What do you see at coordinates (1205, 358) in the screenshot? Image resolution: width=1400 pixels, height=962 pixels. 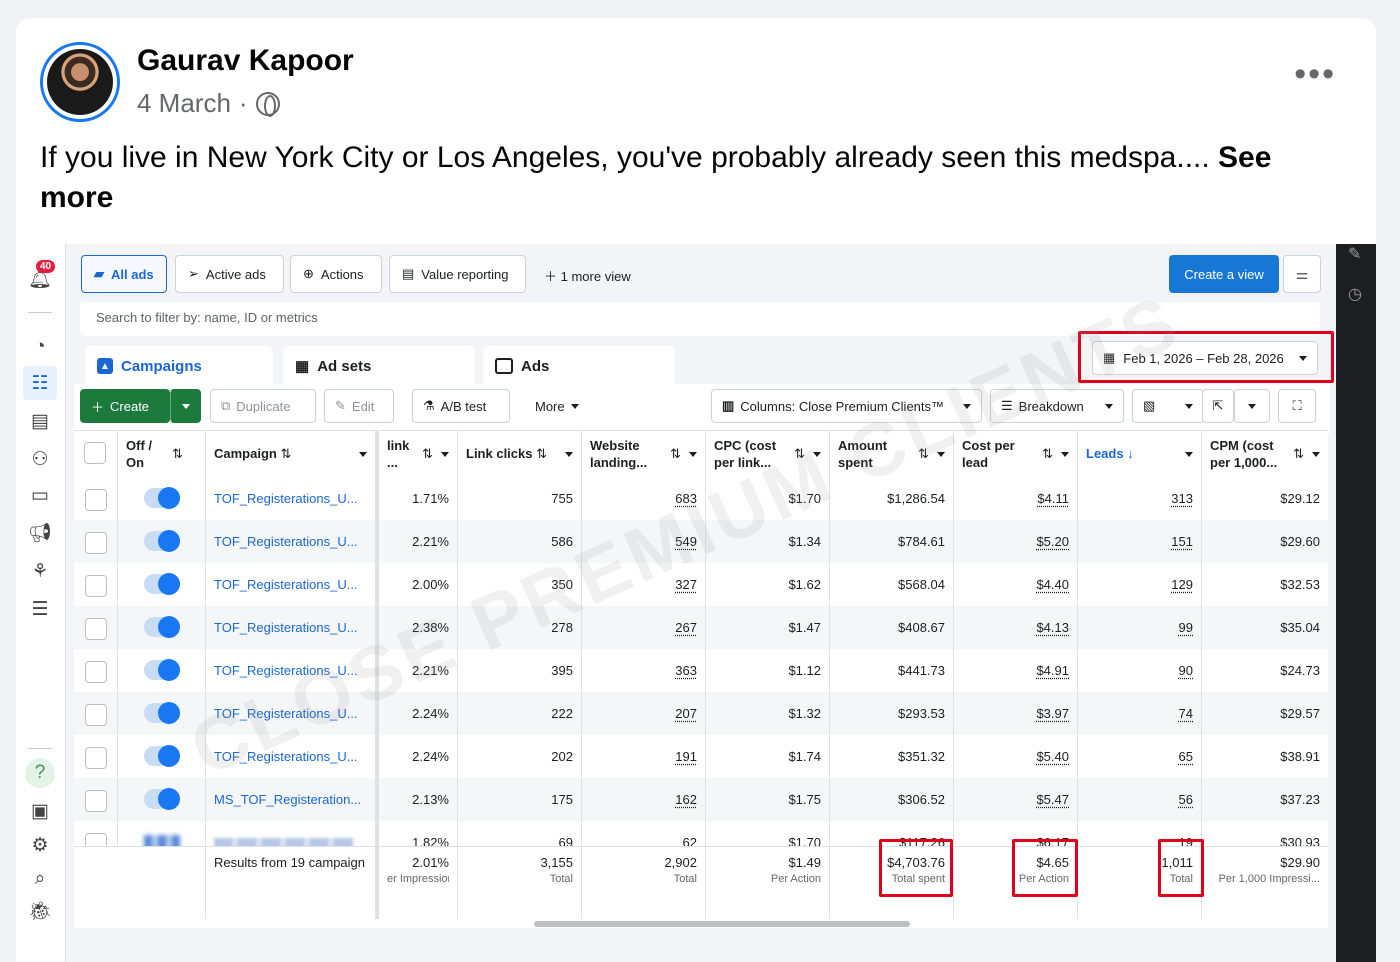 I see `date-range-picker: ▦ Feb 1, 2026 – Feb 28, 2026` at bounding box center [1205, 358].